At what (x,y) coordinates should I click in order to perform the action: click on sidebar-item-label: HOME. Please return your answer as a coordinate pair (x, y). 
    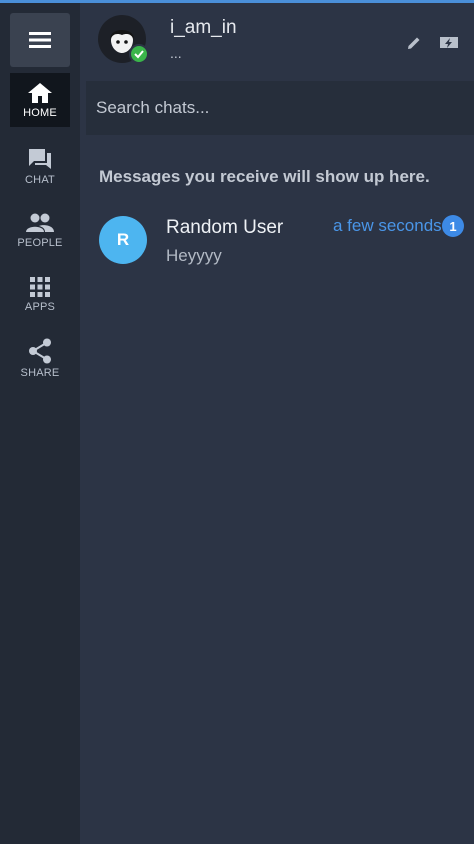
    Looking at the image, I should click on (40, 112).